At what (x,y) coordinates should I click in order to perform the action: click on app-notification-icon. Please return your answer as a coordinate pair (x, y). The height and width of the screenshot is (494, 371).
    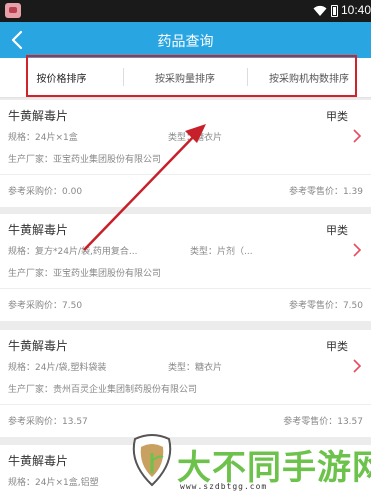
    Looking at the image, I should click on (13, 10).